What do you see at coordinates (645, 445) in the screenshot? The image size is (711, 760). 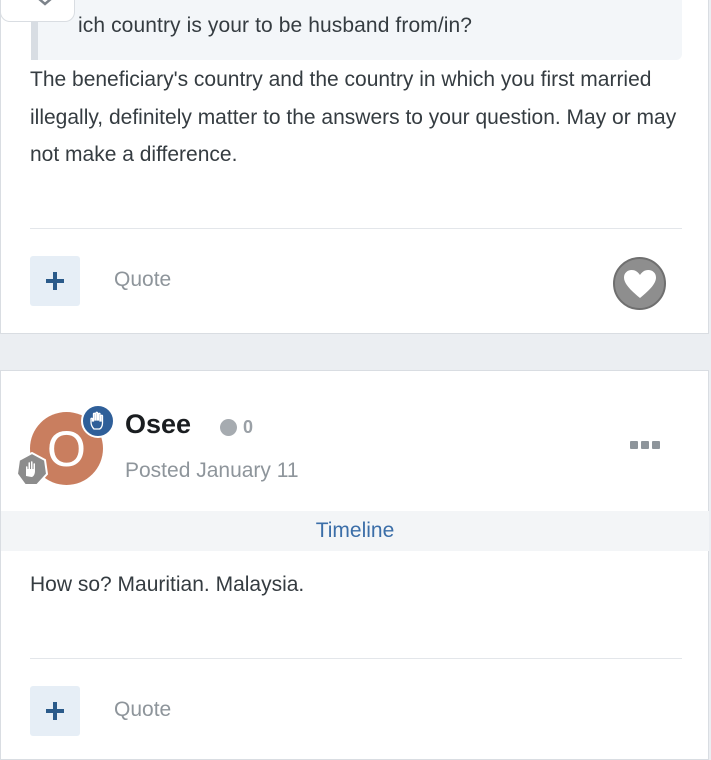 I see `post-options-button` at bounding box center [645, 445].